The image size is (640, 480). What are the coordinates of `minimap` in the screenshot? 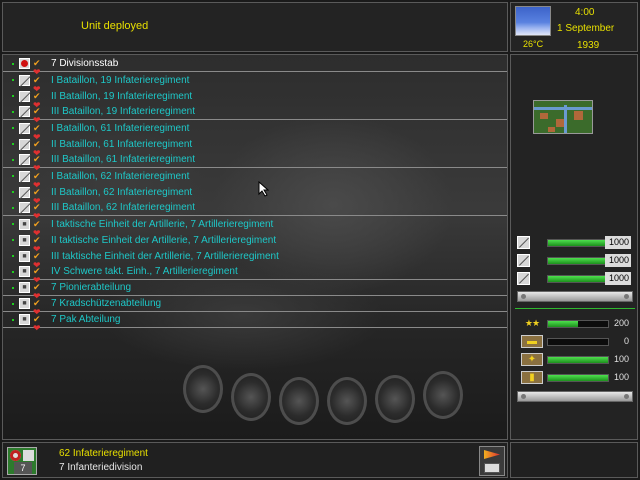 It's located at (563, 117).